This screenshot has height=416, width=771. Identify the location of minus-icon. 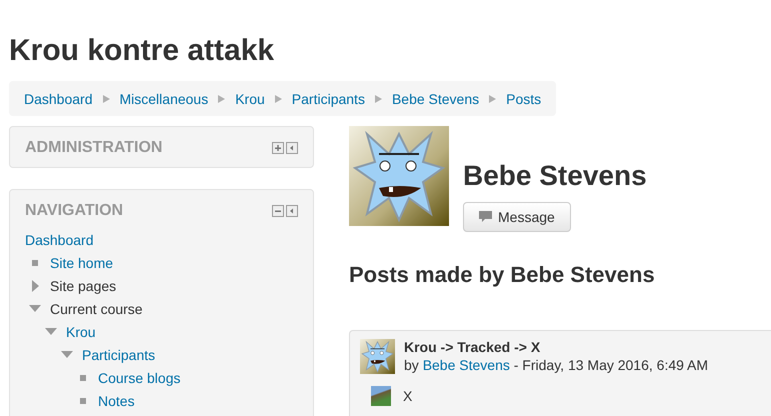
(278, 211).